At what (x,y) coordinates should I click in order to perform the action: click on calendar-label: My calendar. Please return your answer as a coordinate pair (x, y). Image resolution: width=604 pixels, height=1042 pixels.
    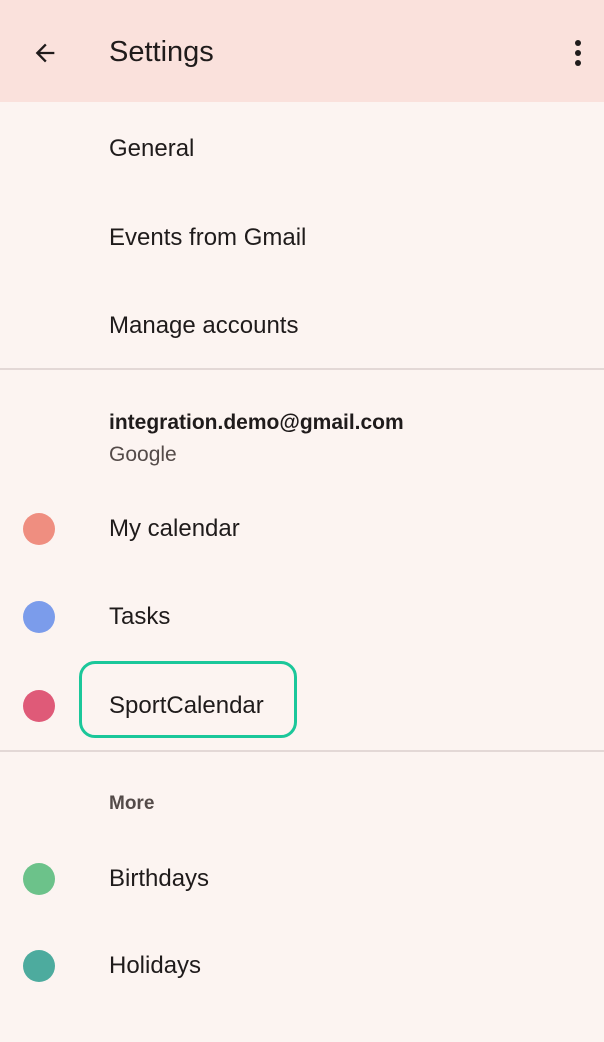
    Looking at the image, I should click on (174, 528).